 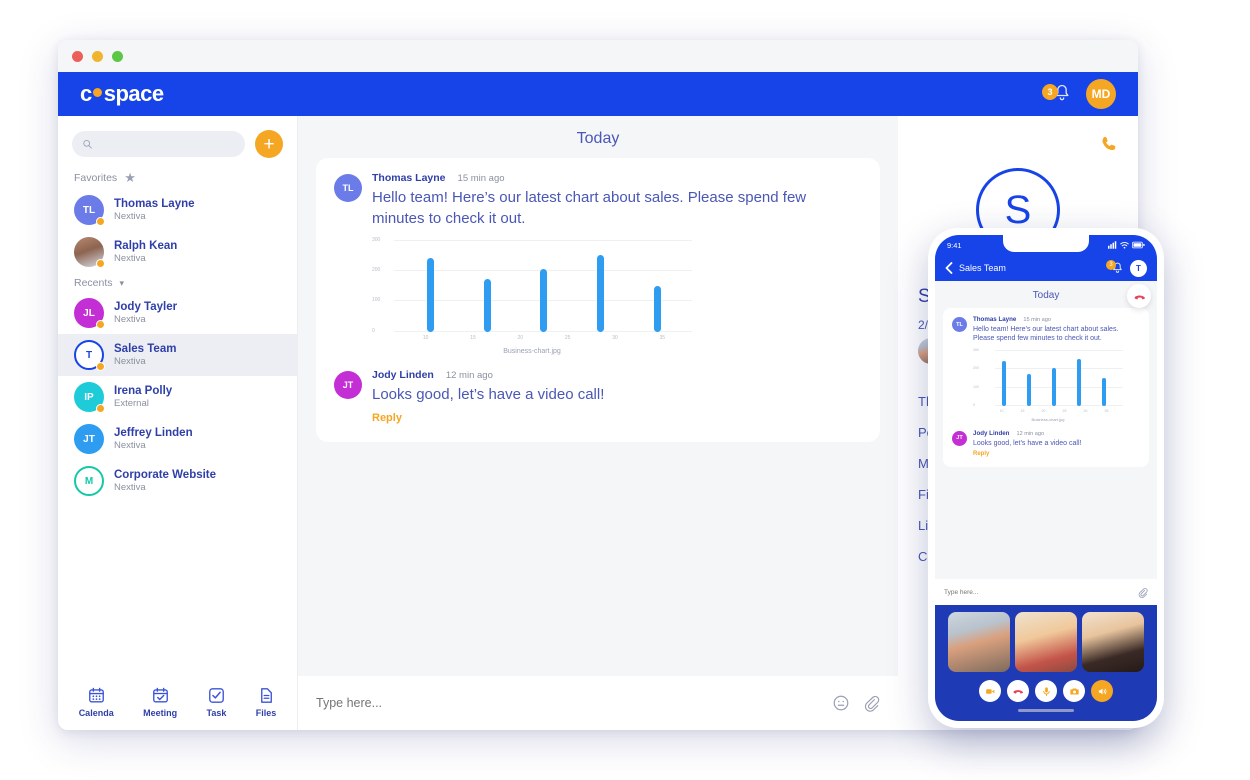 What do you see at coordinates (409, 178) in the screenshot?
I see `message-author: Thomas Layne` at bounding box center [409, 178].